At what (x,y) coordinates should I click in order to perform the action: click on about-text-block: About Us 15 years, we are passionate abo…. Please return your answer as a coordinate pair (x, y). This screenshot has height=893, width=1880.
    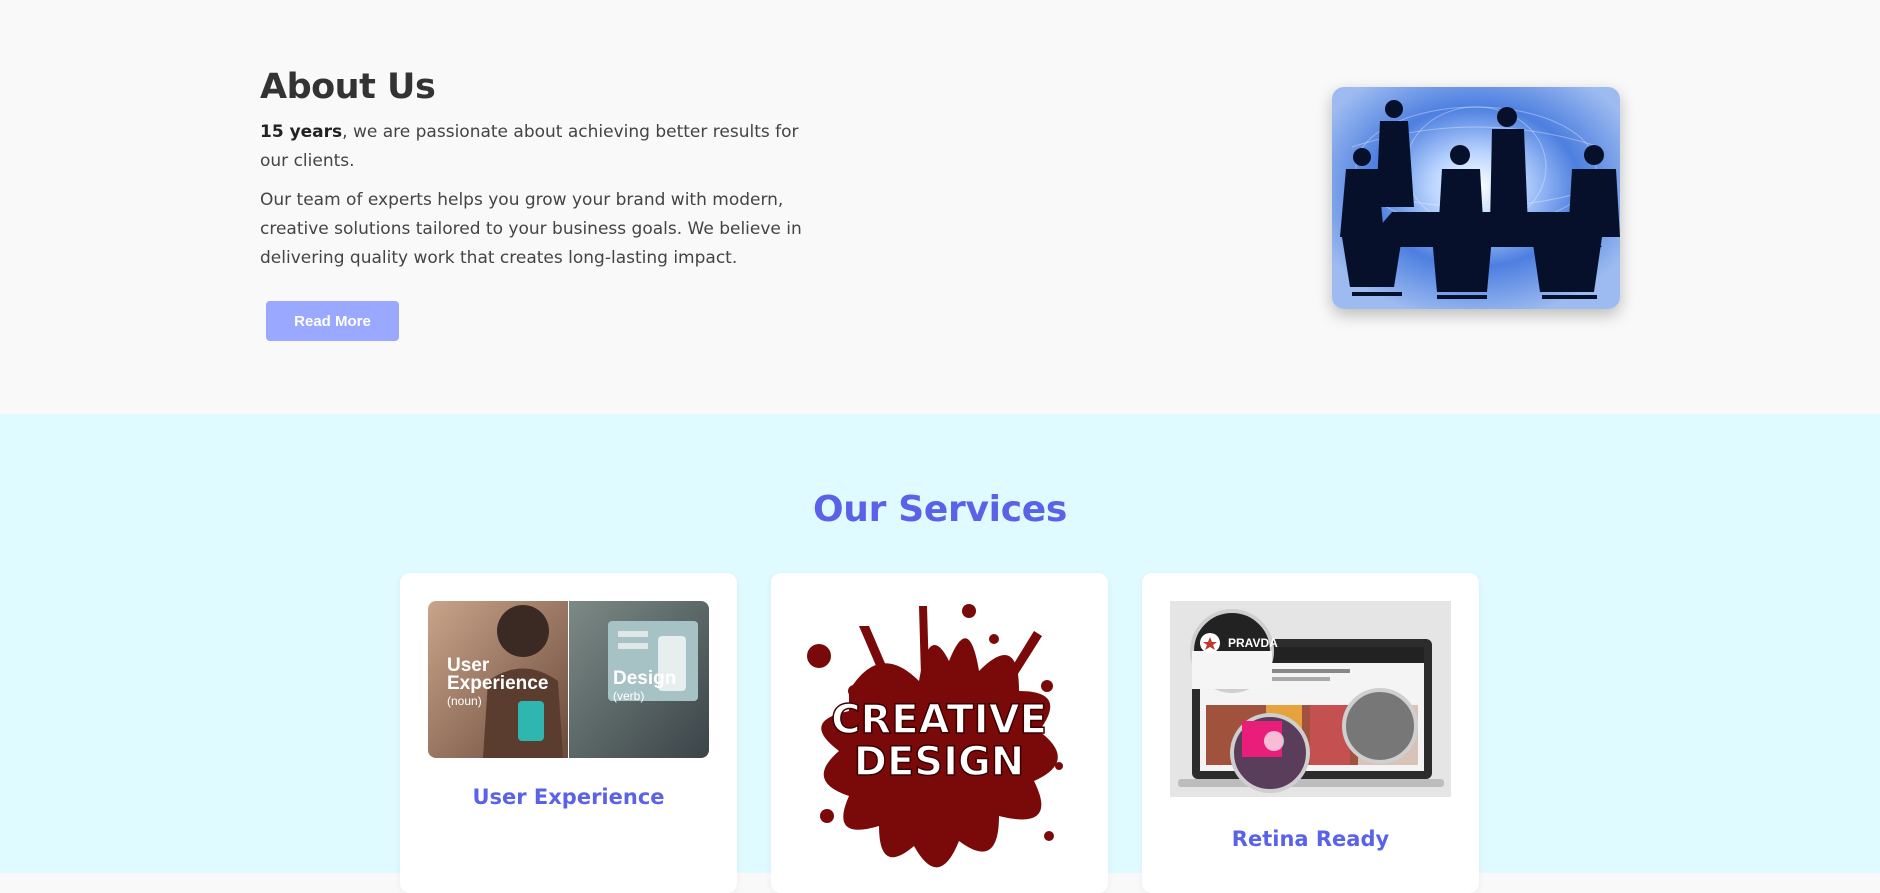
    Looking at the image, I should click on (545, 203).